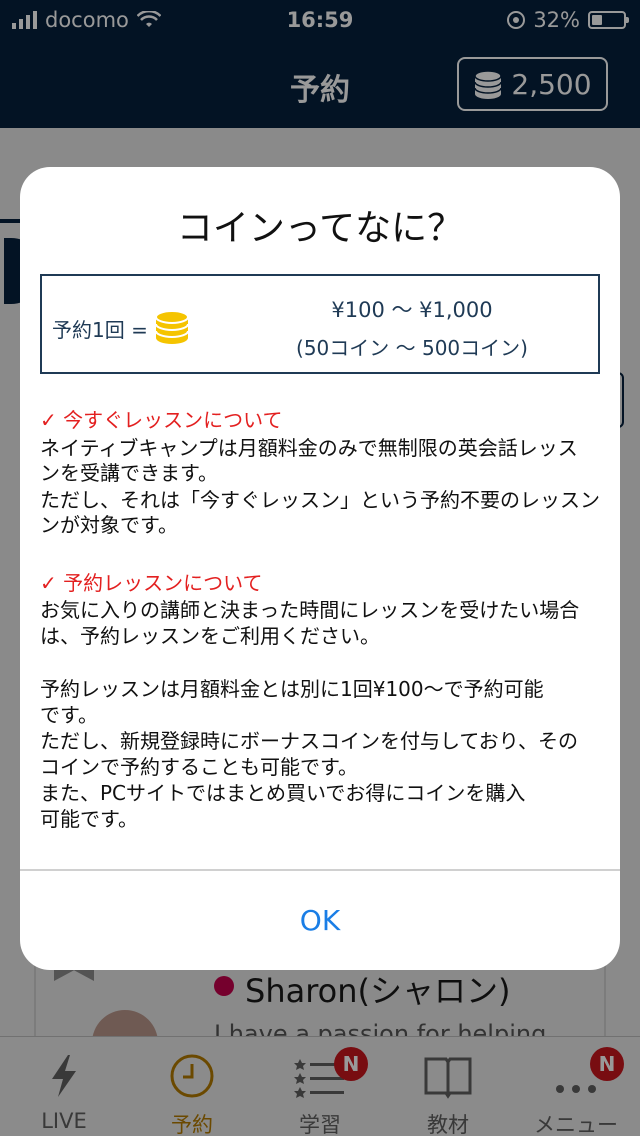 The width and height of the screenshot is (640, 1136). I want to click on body-line: 予約レッスンは月額料金とは別に1回¥100～で予約可能, so click(292, 689).